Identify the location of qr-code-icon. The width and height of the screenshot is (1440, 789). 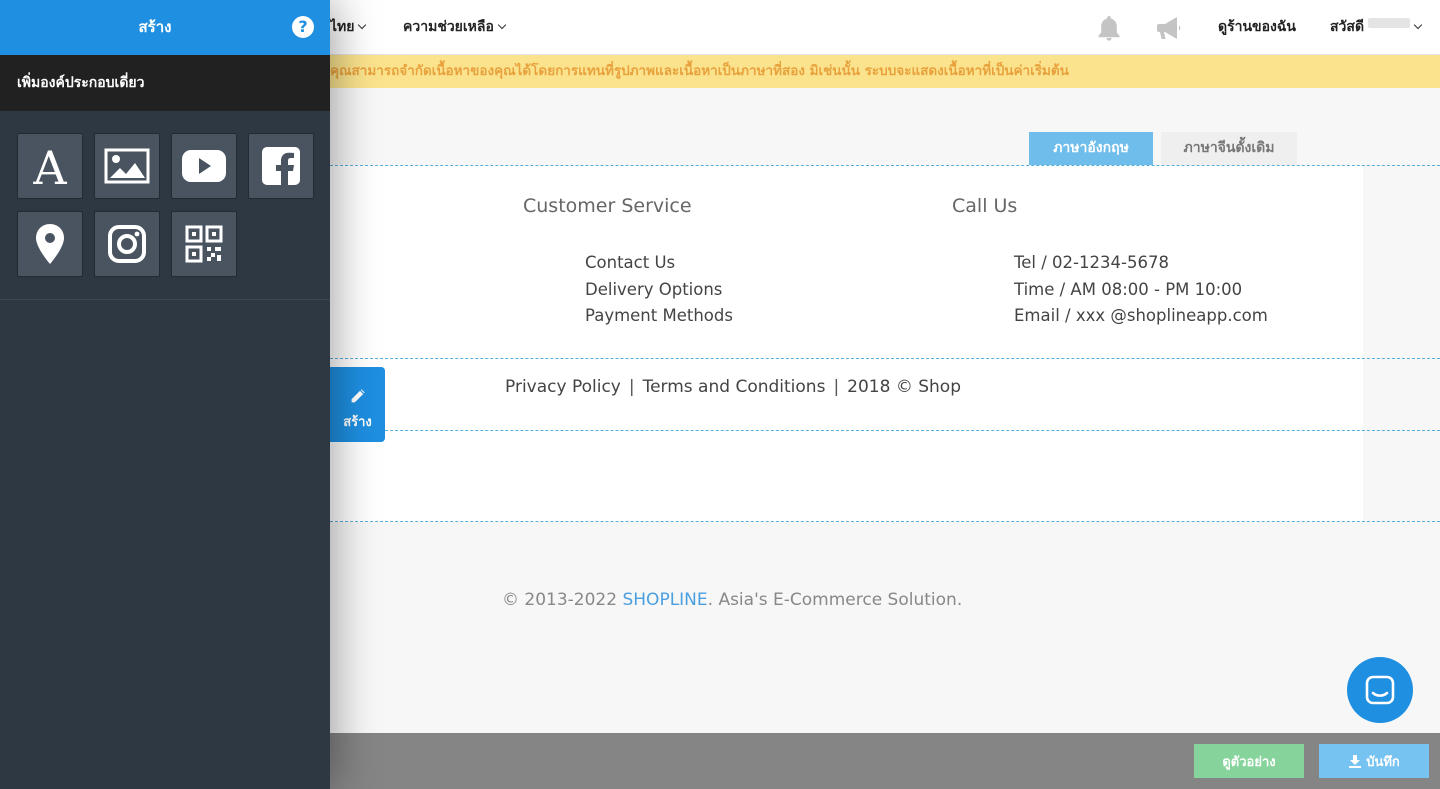
(204, 244).